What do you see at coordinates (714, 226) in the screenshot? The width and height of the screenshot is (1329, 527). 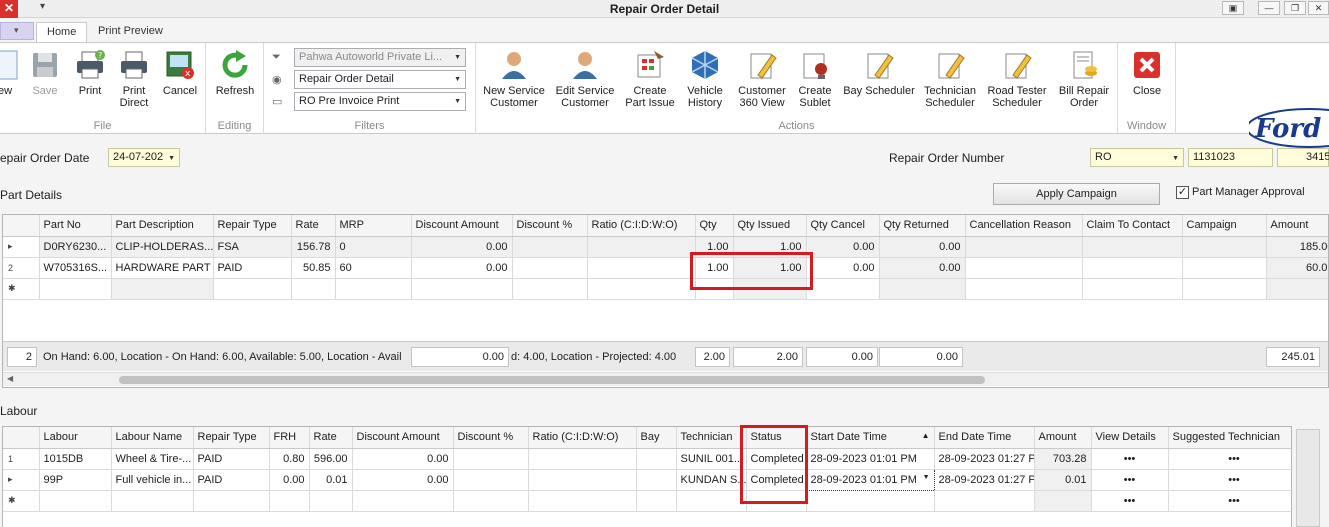 I see `col-qty: Qty` at bounding box center [714, 226].